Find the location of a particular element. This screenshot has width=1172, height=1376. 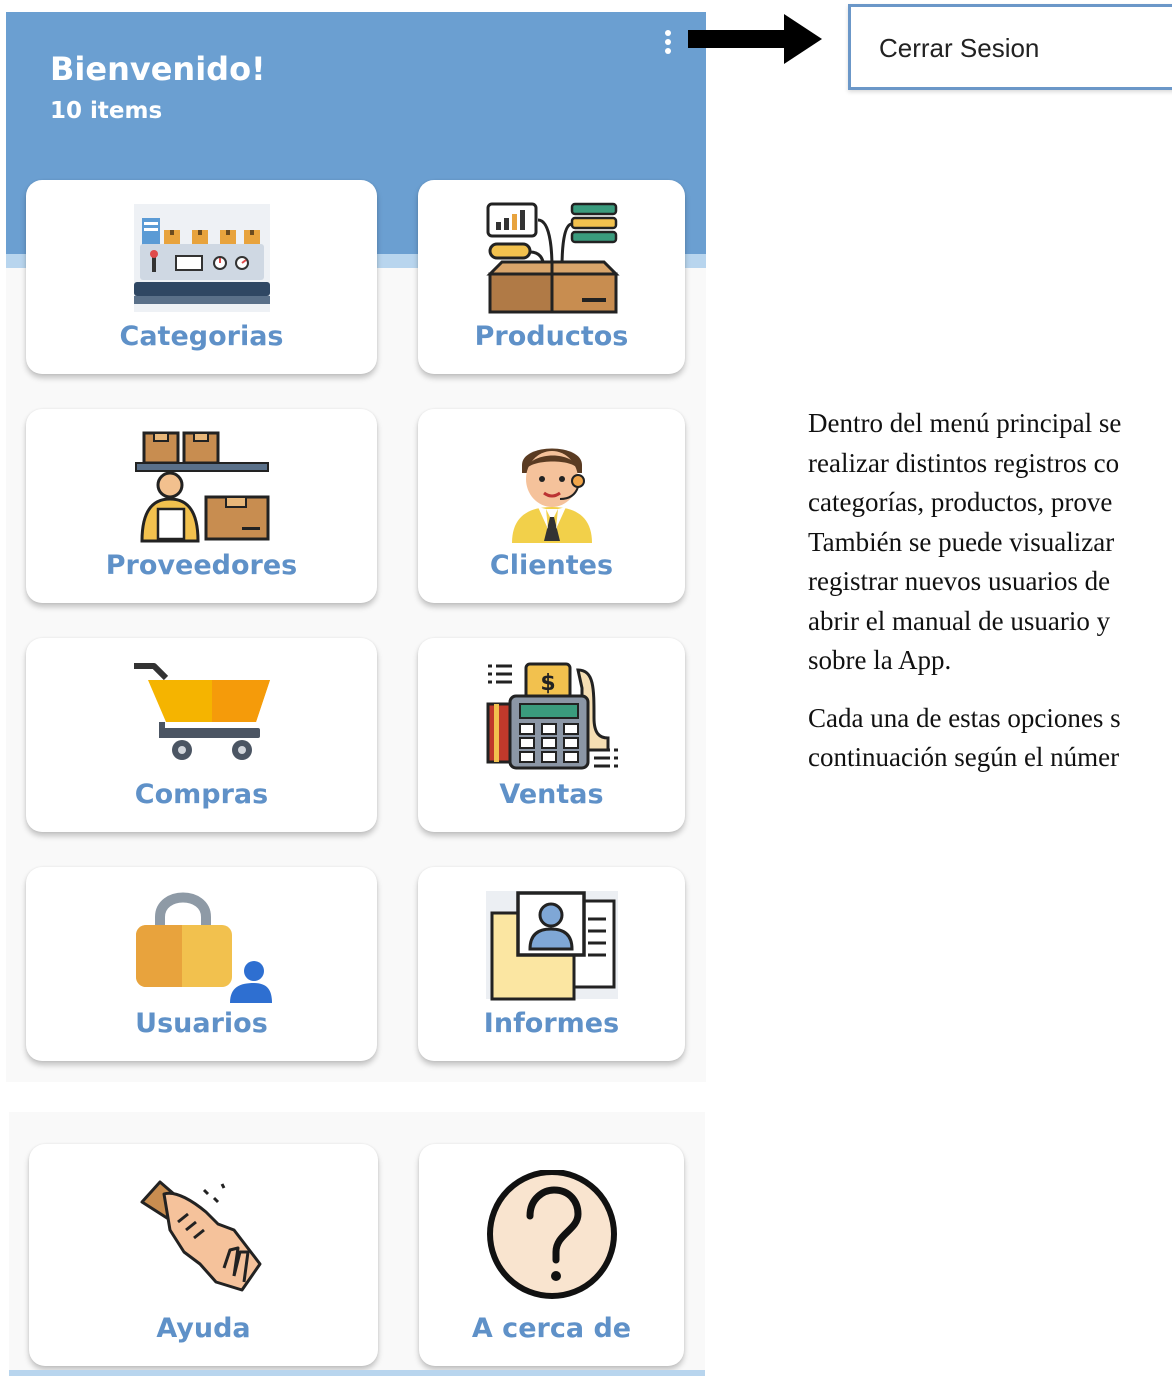

text-line: Cada una de estas opciones s is located at coordinates (964, 717).